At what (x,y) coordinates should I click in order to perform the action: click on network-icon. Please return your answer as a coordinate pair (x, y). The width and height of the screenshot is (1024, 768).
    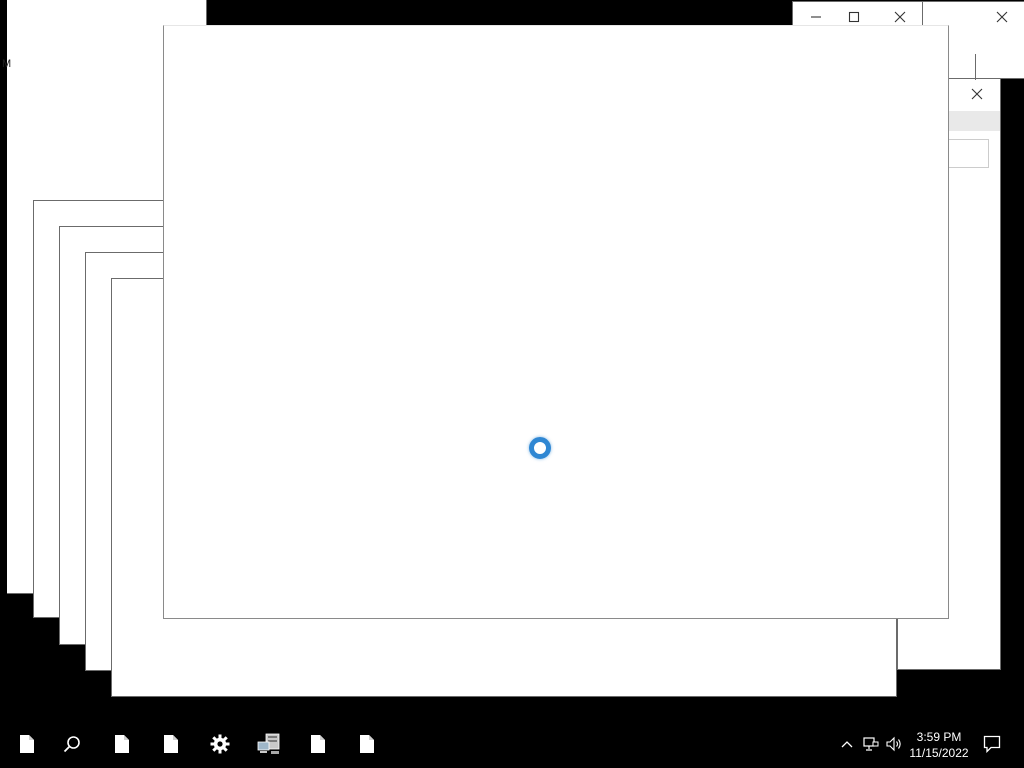
    Looking at the image, I should click on (871, 744).